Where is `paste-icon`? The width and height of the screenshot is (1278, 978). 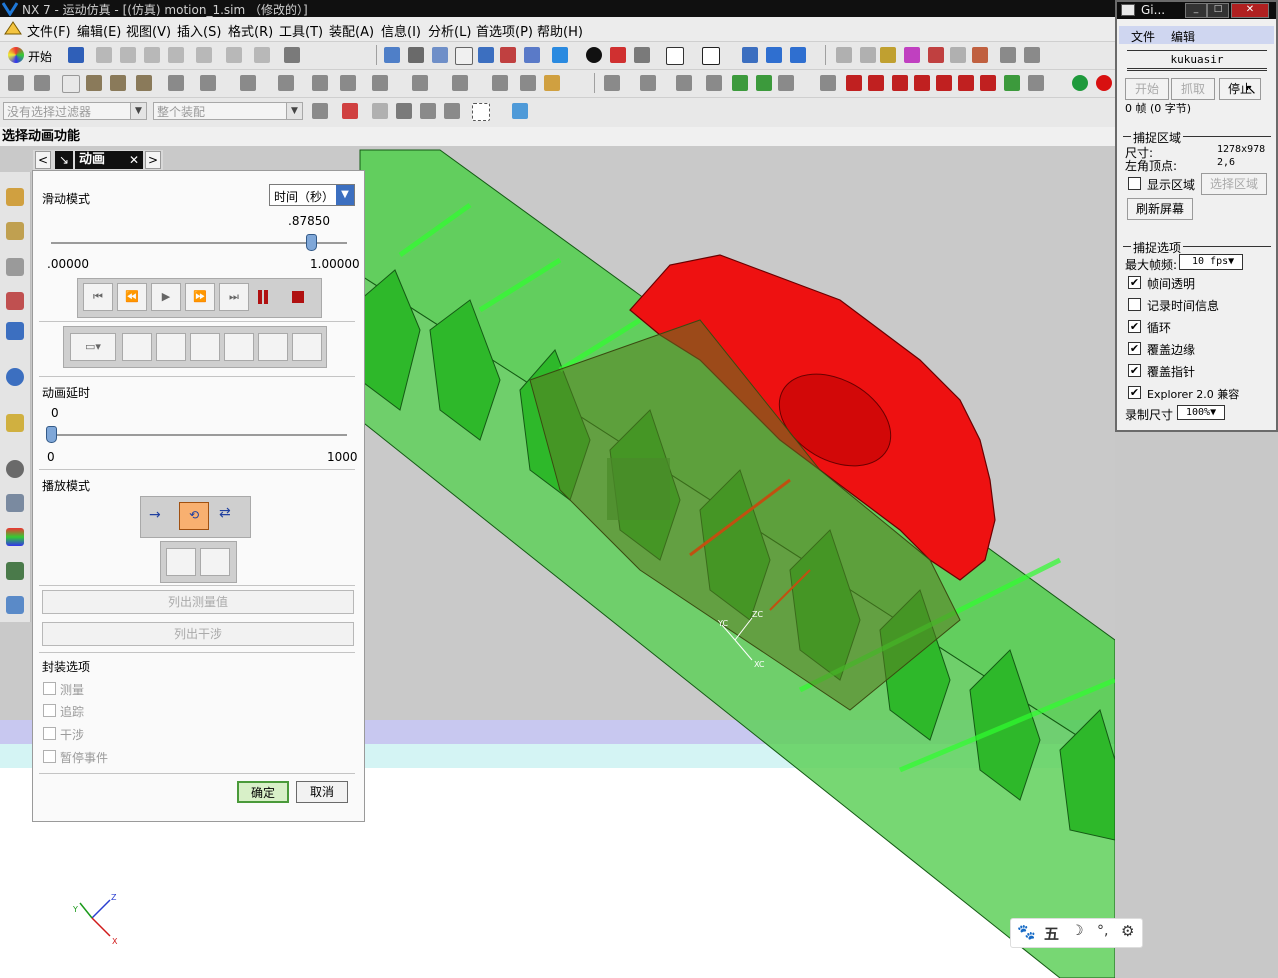
paste-icon is located at coordinates (152, 55).